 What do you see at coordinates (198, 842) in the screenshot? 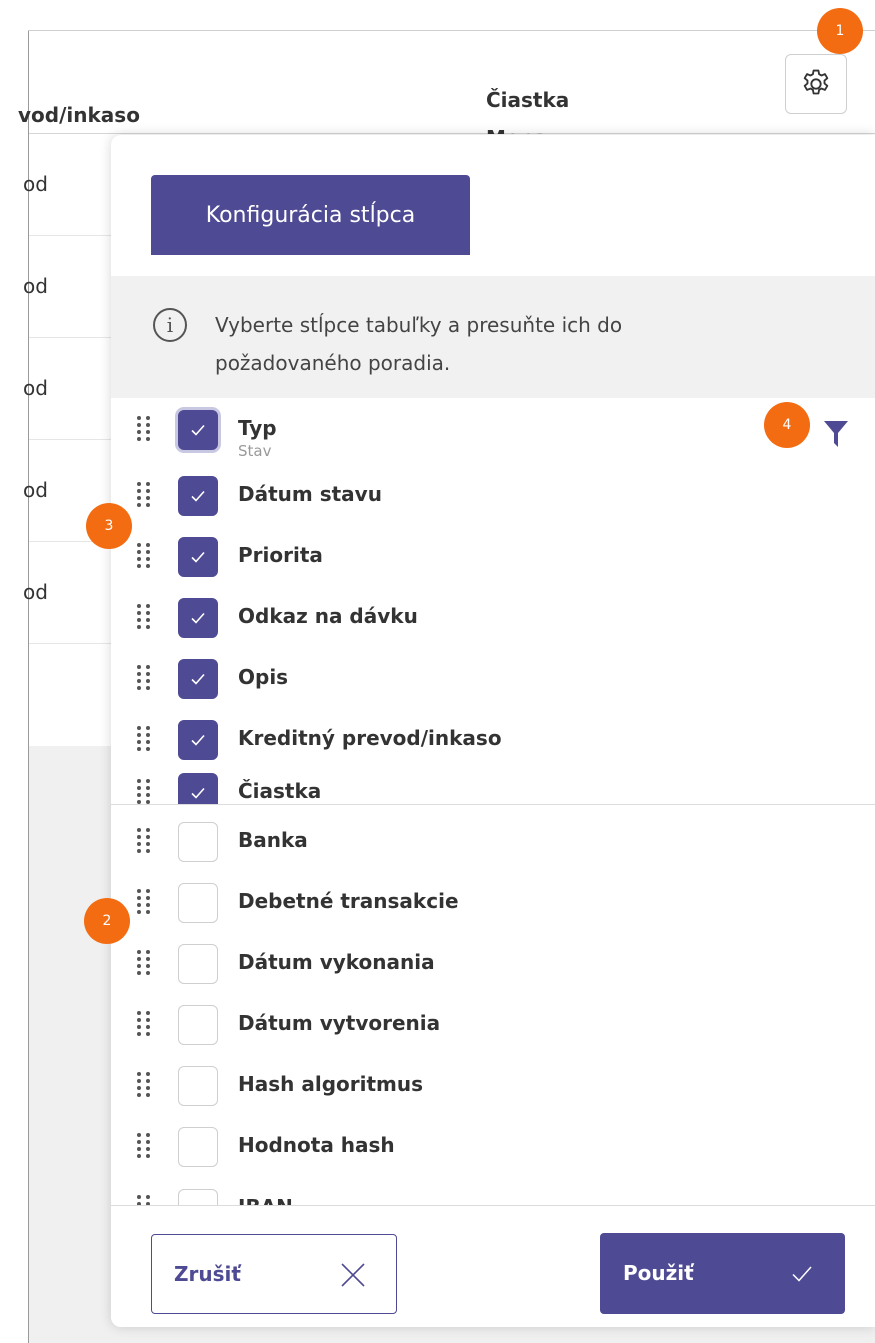
I see `checkbox-banka` at bounding box center [198, 842].